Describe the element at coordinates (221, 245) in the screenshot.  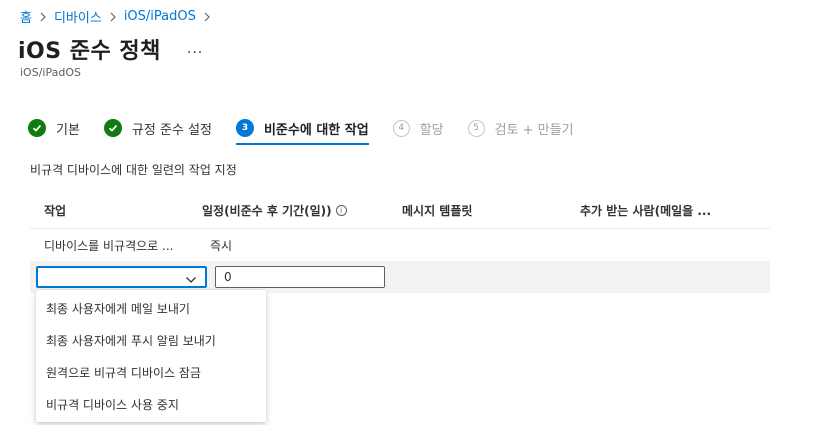
I see `row-schedule: 즉시` at that location.